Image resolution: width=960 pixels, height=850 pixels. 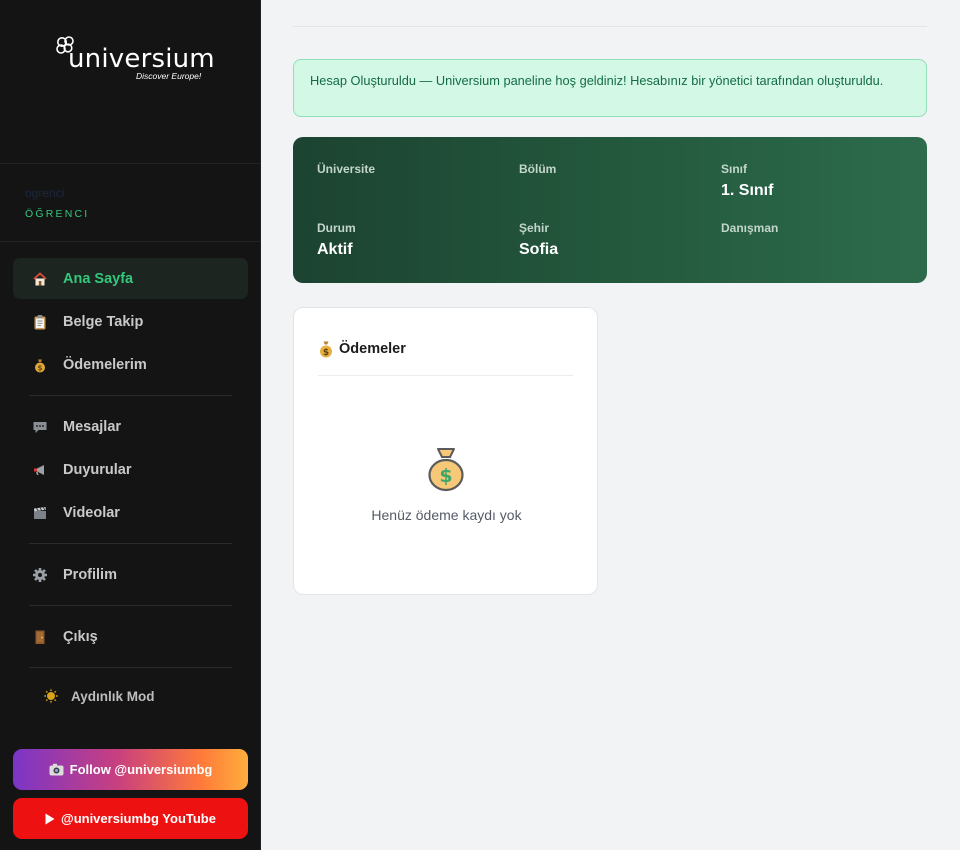 I want to click on house-icon, so click(x=40, y=279).